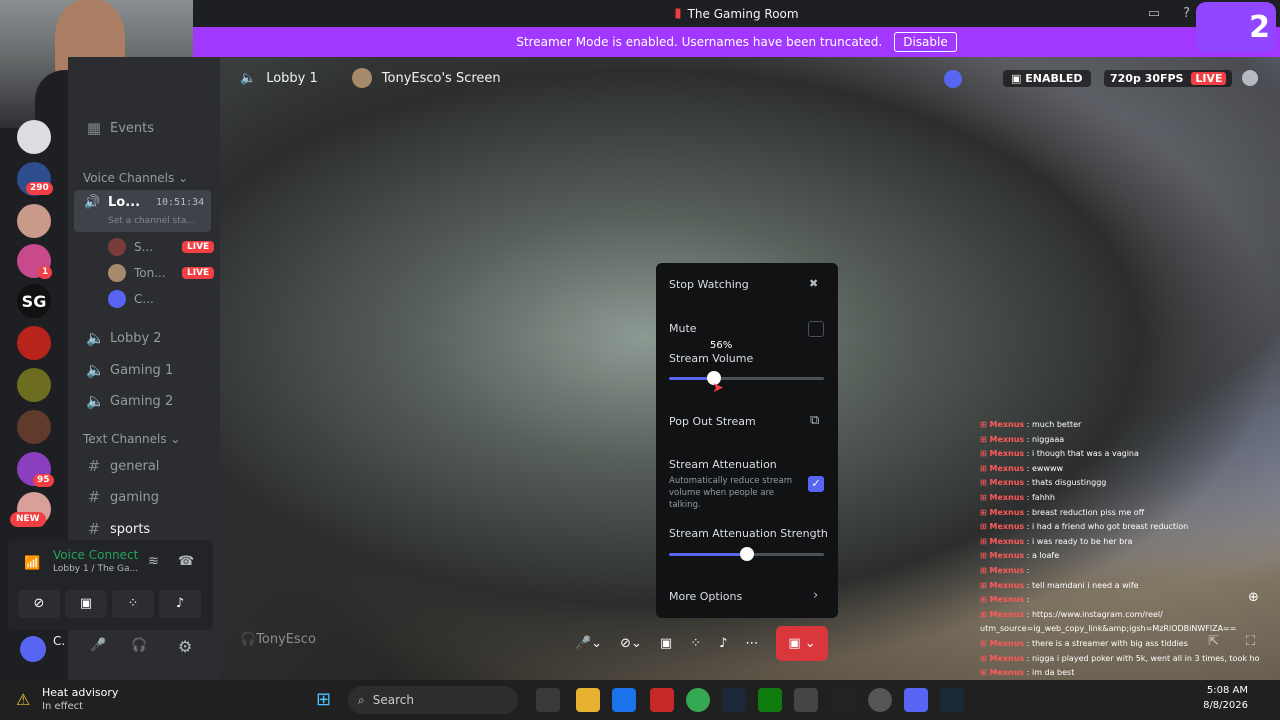  Describe the element at coordinates (813, 283) in the screenshot. I see `close-stream-icon: ✖` at that location.